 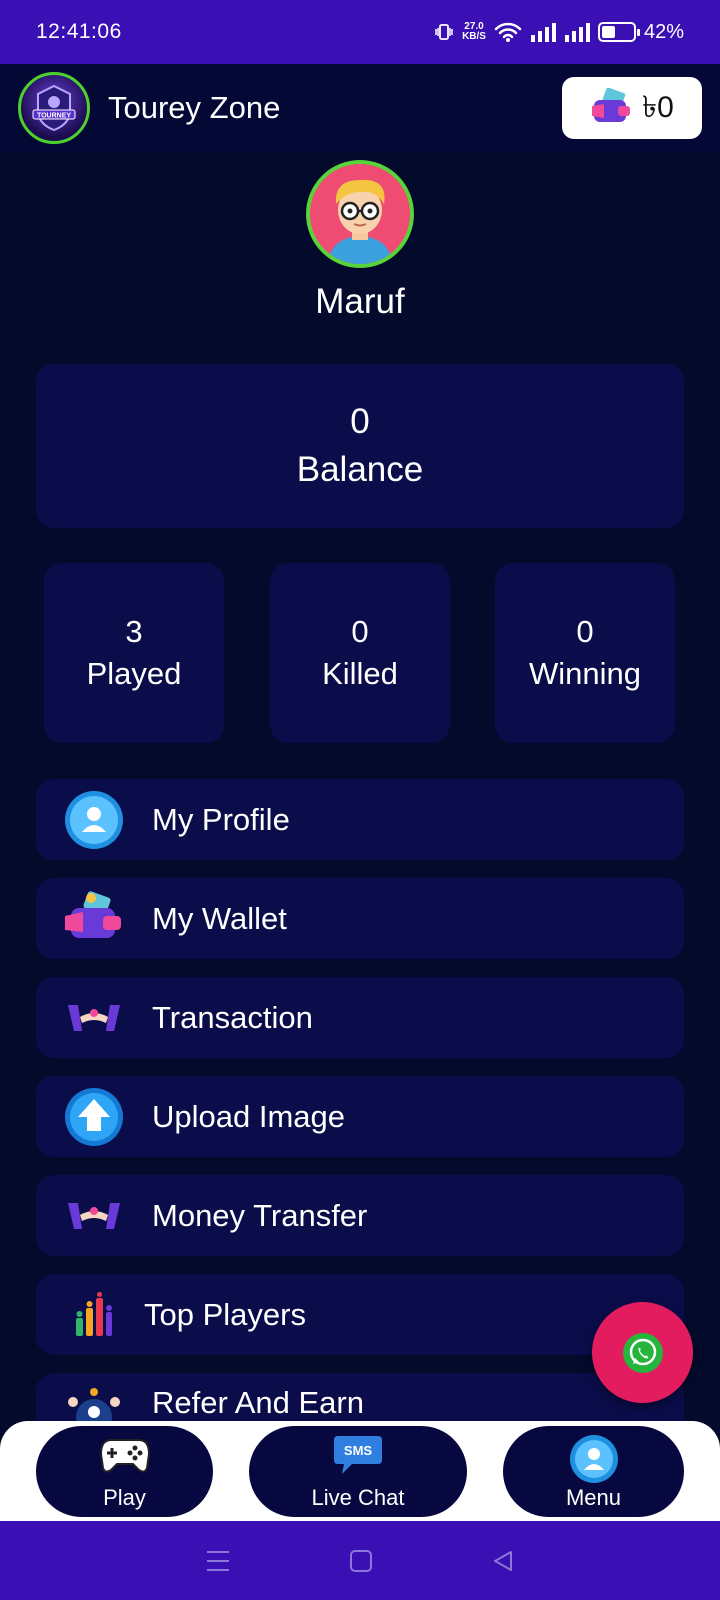 I want to click on nav-play-label: Play, so click(x=124, y=1497).